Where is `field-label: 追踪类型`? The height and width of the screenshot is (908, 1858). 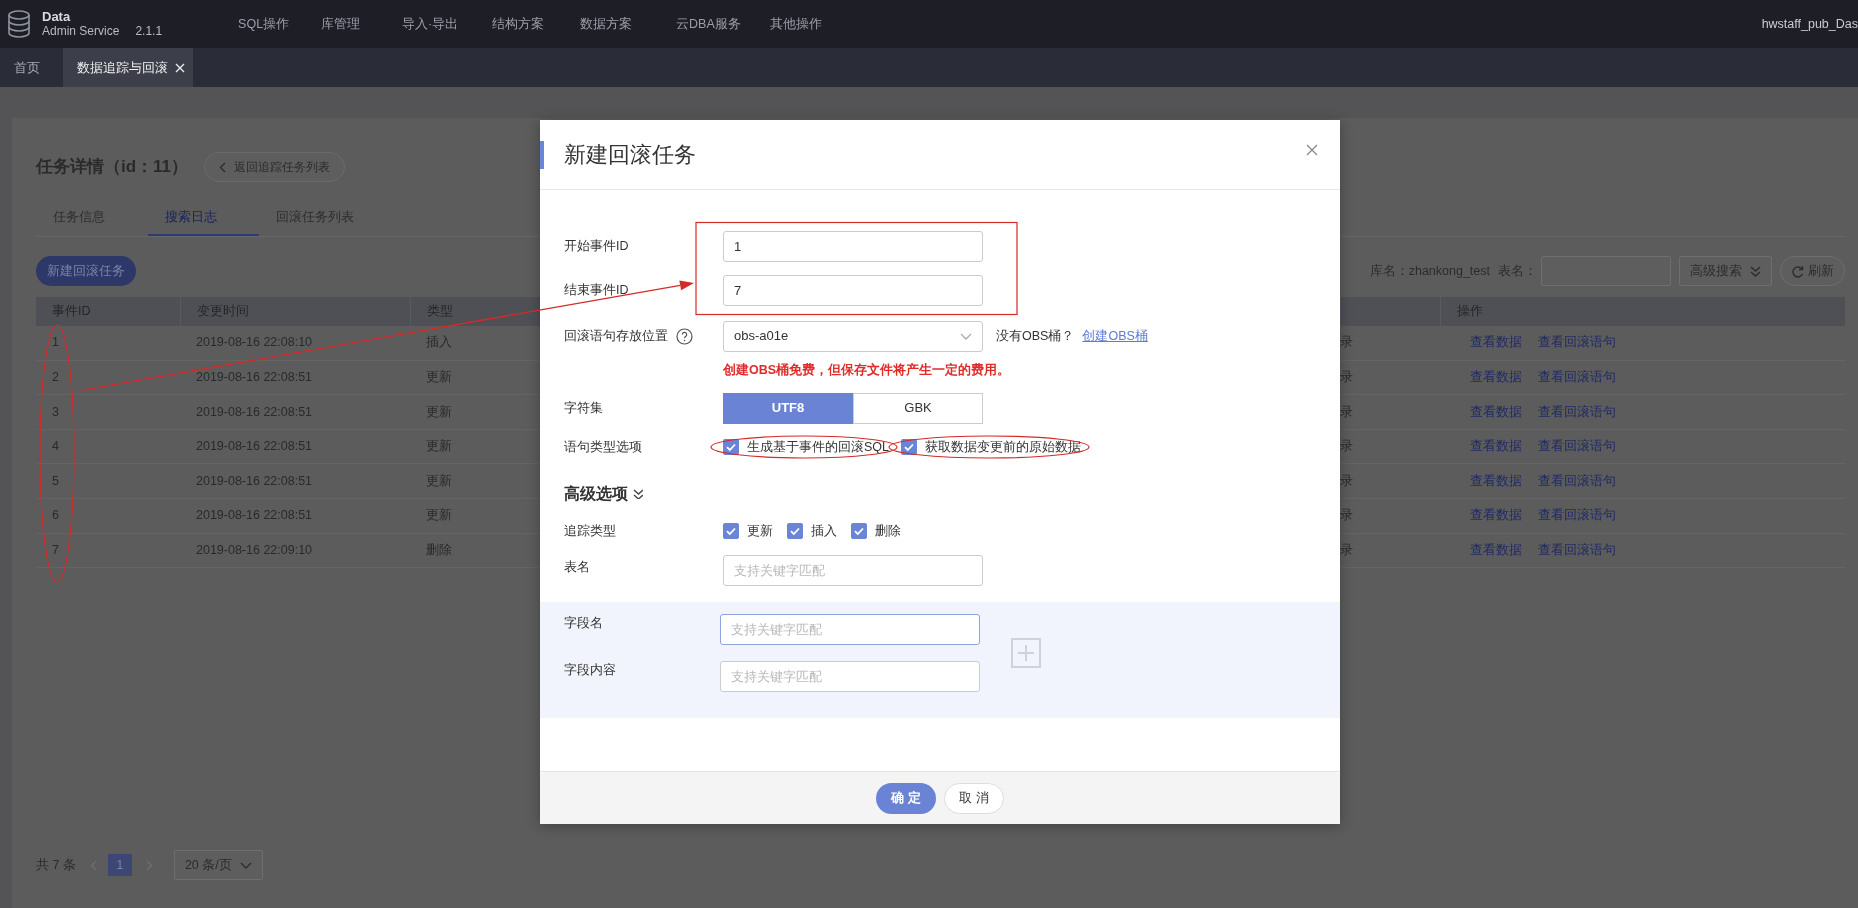 field-label: 追踪类型 is located at coordinates (590, 531).